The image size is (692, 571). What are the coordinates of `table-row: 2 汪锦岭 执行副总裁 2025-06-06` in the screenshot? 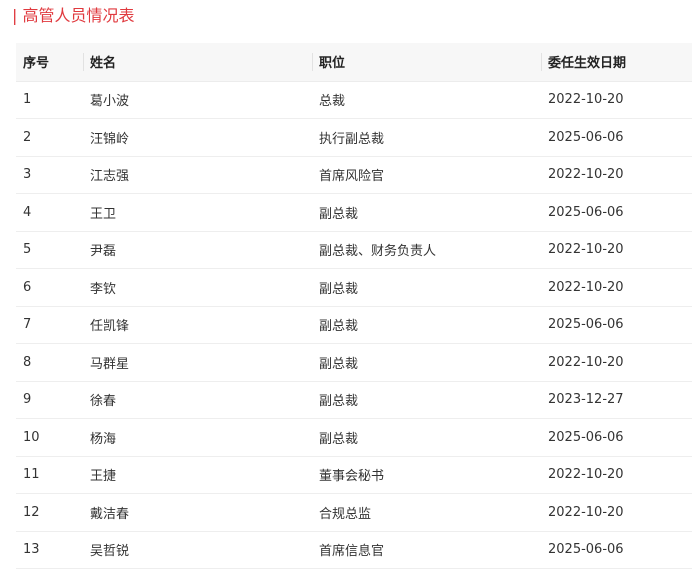 It's located at (354, 137).